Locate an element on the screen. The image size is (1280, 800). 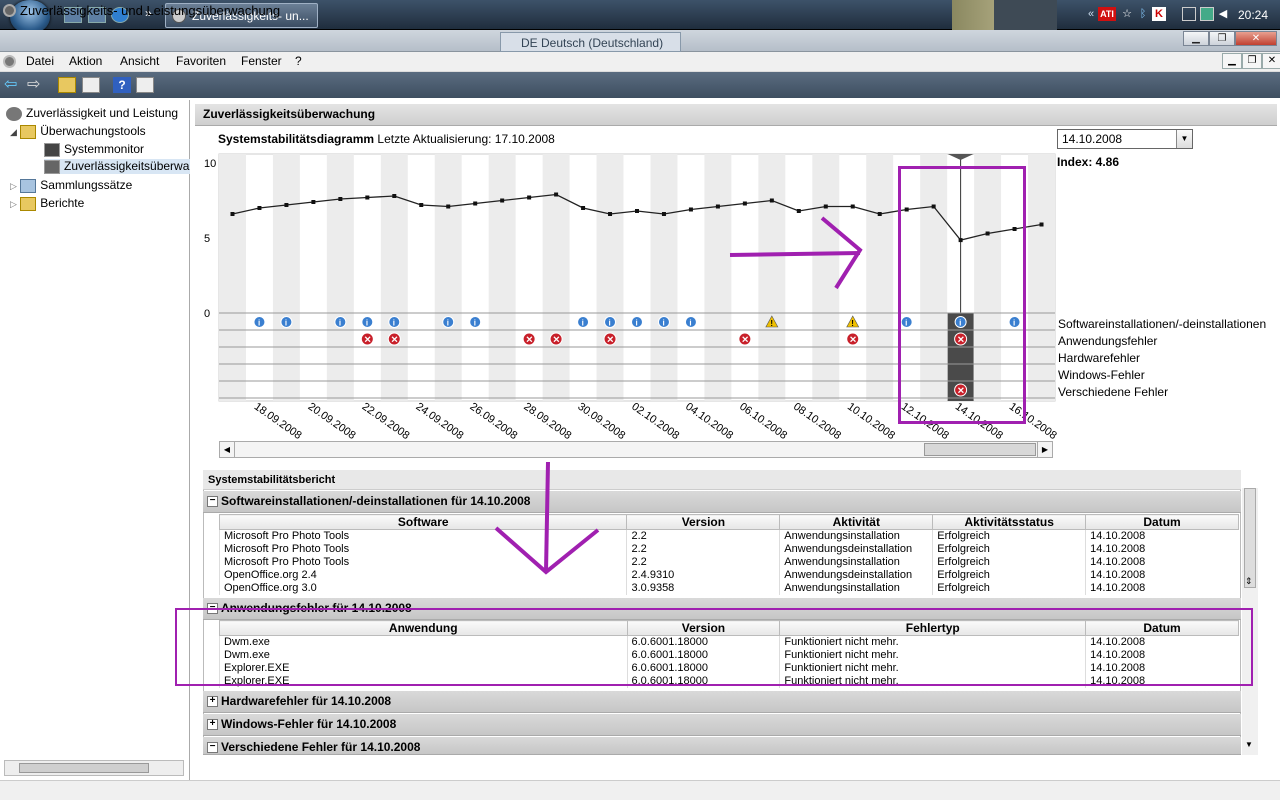
statusbar is located at coordinates (640, 790).